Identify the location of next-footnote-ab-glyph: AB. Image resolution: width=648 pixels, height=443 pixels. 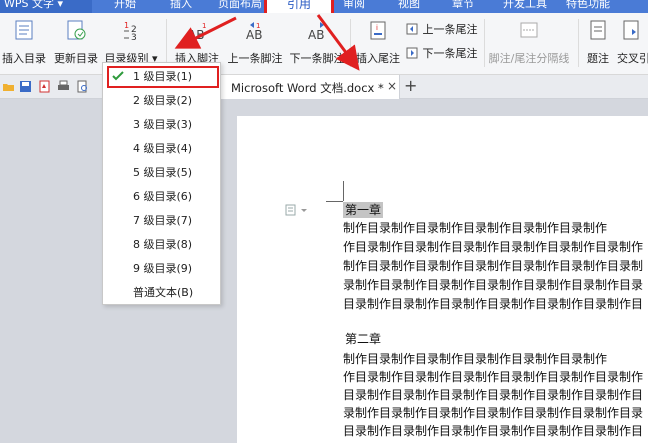
(316, 34).